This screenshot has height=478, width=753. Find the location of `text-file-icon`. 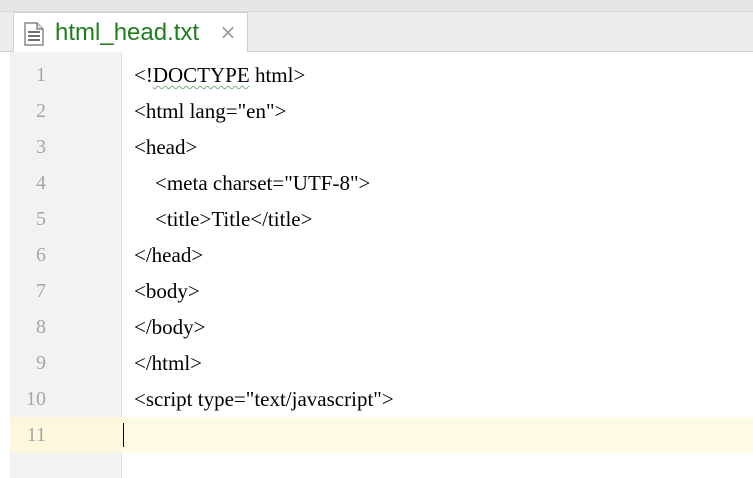

text-file-icon is located at coordinates (34, 34).